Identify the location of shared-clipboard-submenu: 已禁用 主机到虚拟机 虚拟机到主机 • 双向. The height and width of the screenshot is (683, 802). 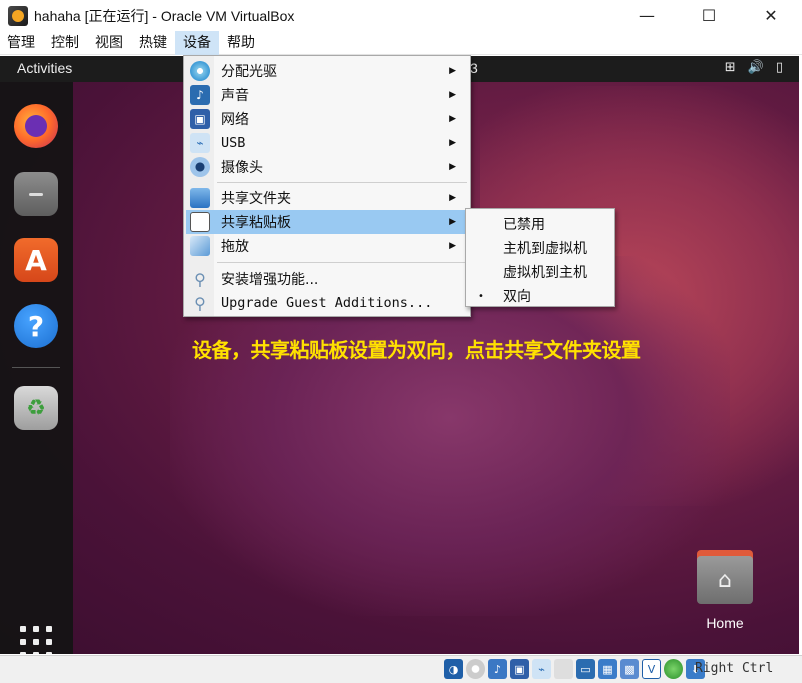
(540, 257).